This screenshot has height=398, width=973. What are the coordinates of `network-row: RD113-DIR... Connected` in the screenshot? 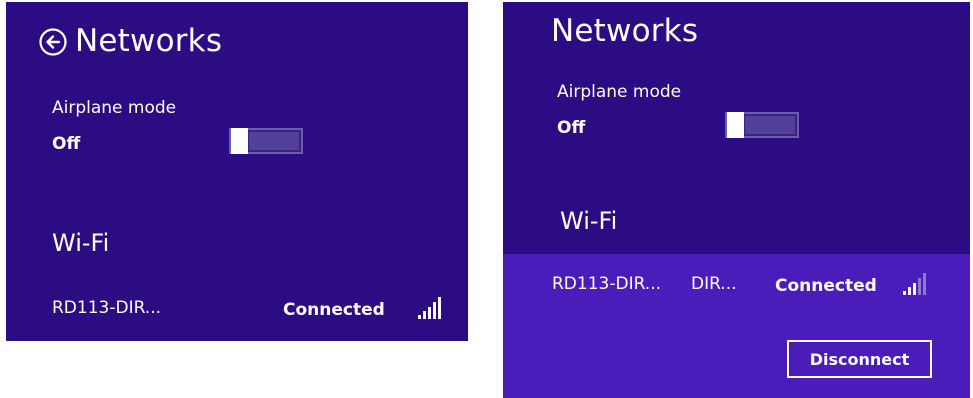 It's located at (237, 310).